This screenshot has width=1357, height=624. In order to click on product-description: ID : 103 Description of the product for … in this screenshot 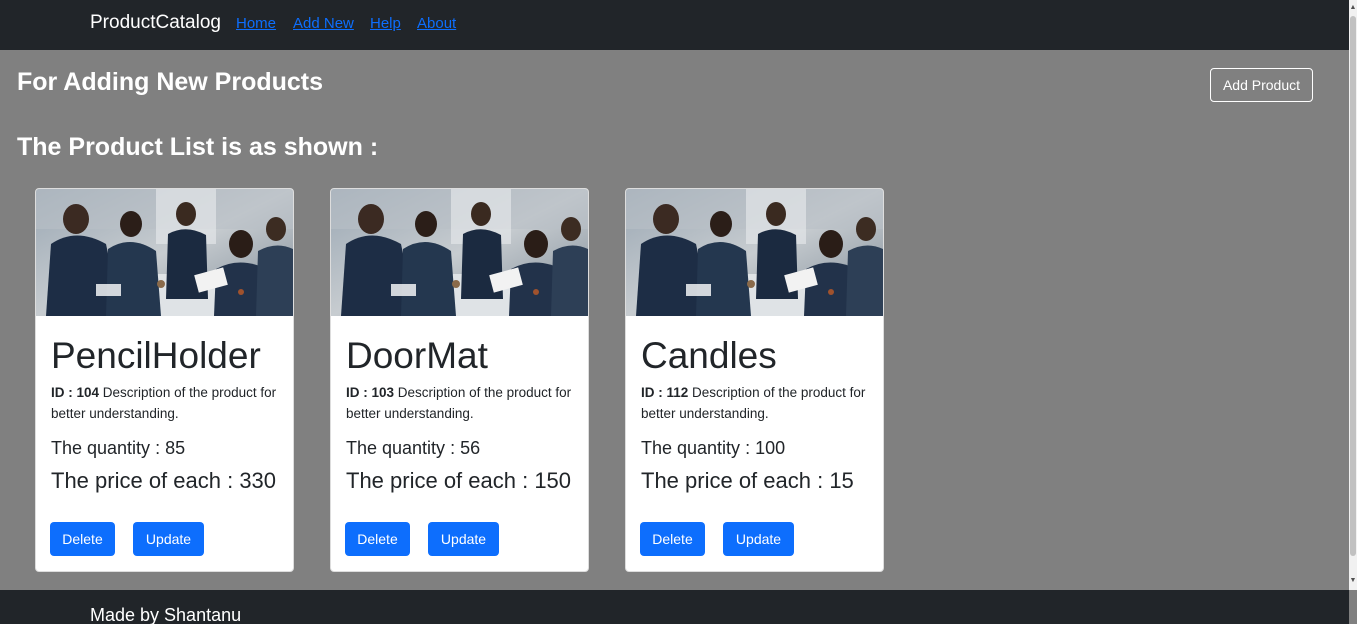, I will do `click(463, 403)`.